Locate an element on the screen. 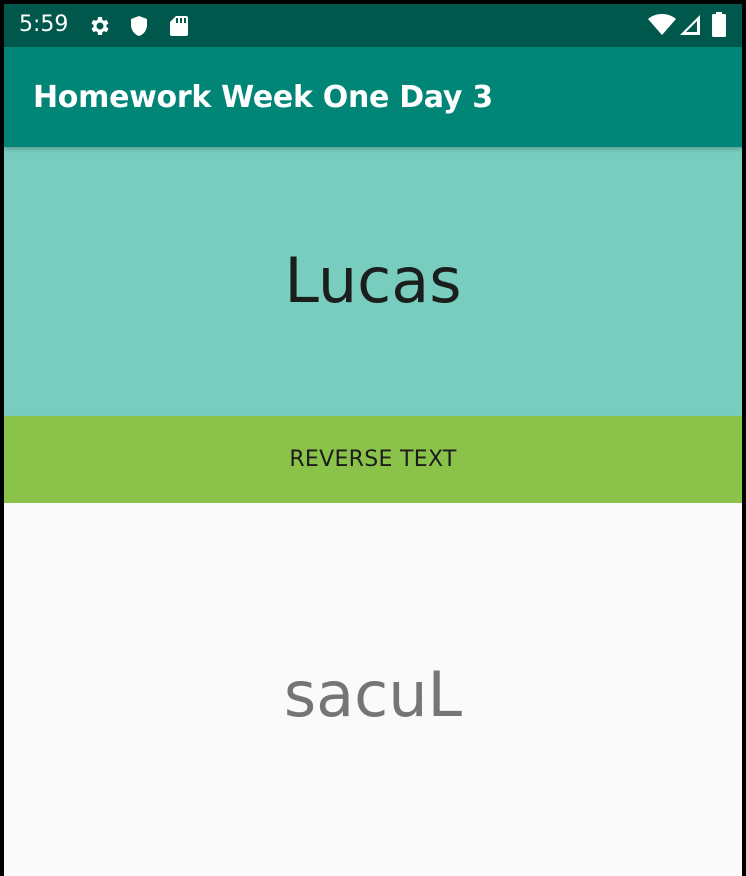  shield-icon is located at coordinates (139, 26).